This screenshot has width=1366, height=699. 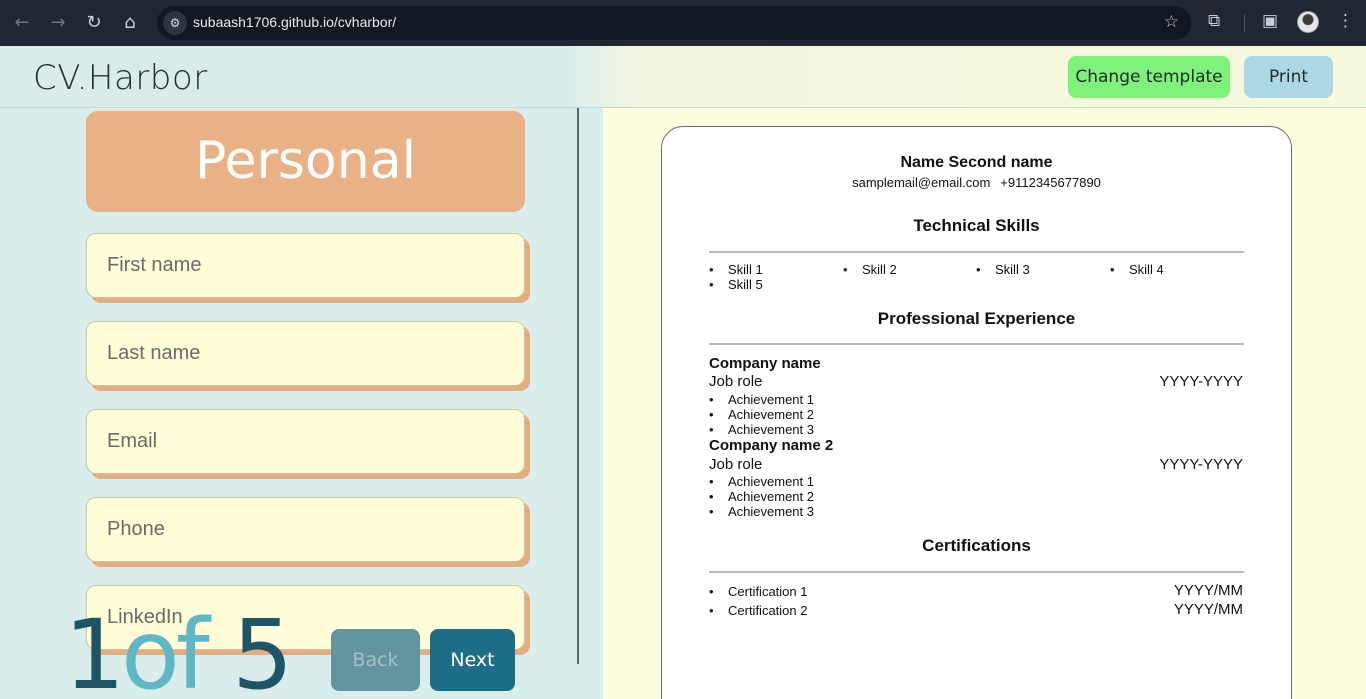 What do you see at coordinates (736, 284) in the screenshot?
I see `skill-item: Skill 5` at bounding box center [736, 284].